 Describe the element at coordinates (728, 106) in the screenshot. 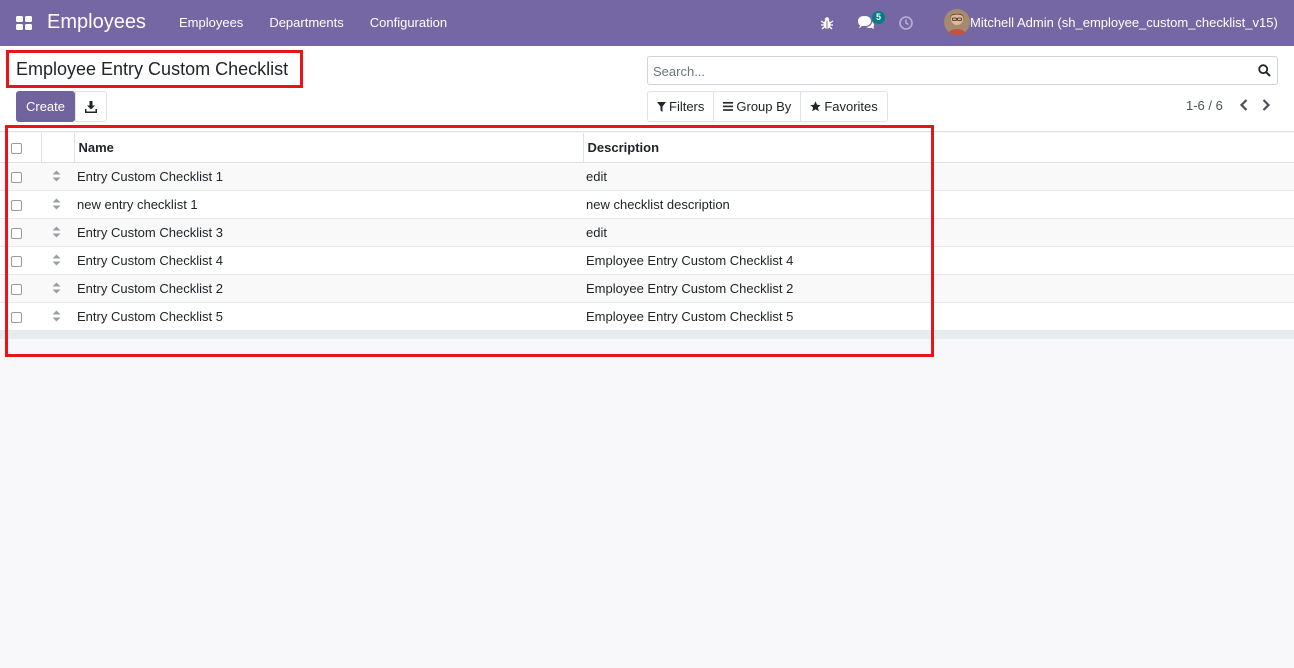

I see `list-bars-icon` at that location.